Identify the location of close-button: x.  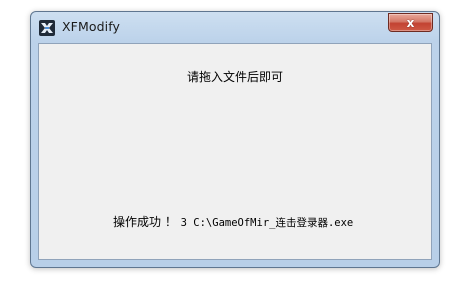
(410, 22).